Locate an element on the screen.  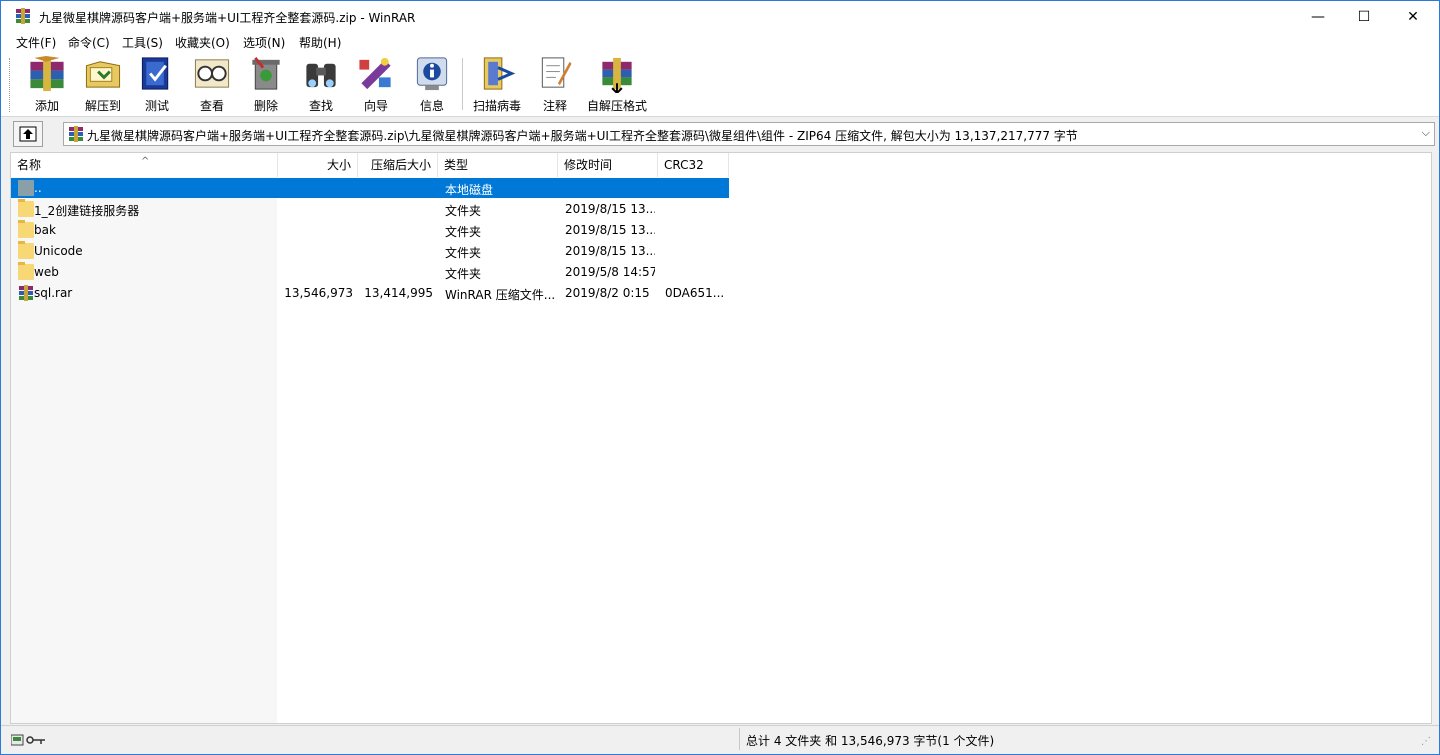
resize-grip-icon: ⋰ is located at coordinates (1426, 741).